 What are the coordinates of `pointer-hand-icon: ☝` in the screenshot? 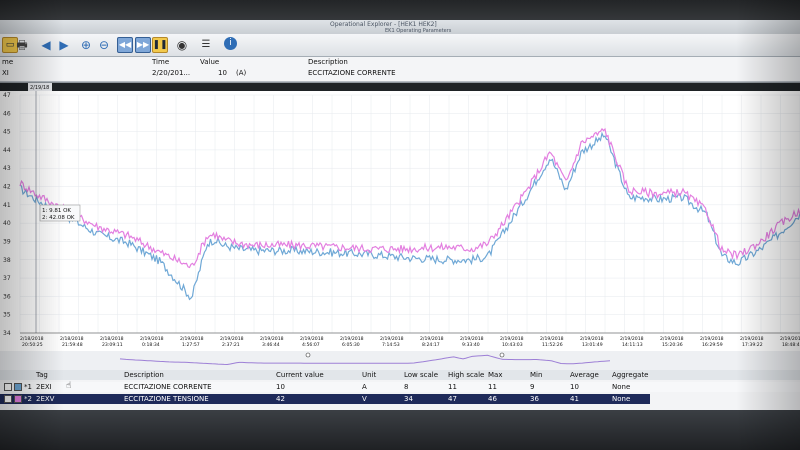 It's located at (69, 386).